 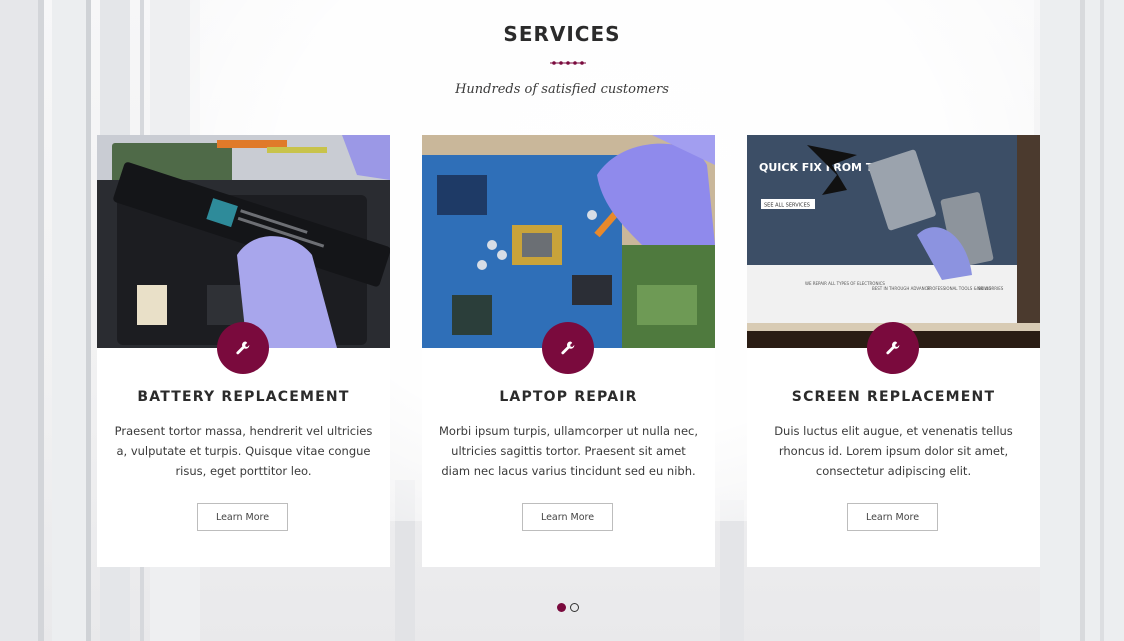 What do you see at coordinates (568, 607) in the screenshot?
I see `carousel-pagination` at bounding box center [568, 607].